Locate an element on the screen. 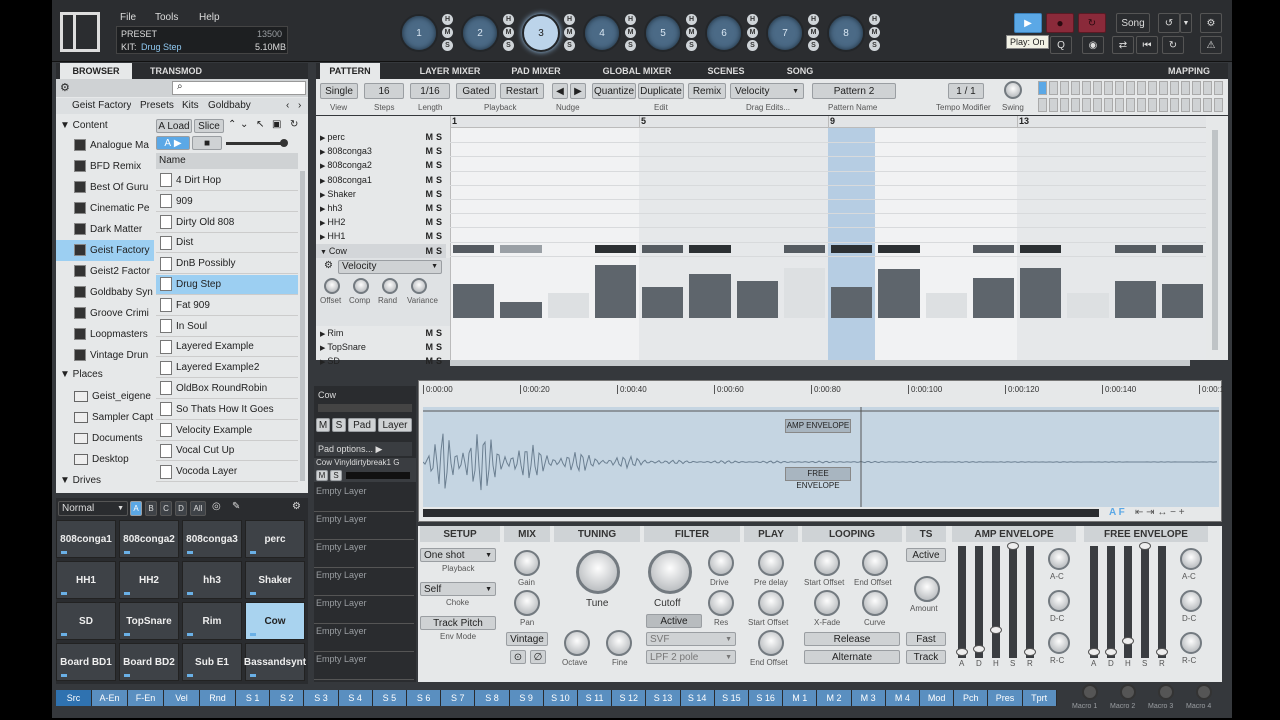  track-row: ▶ HH1 M S is located at coordinates (381, 236).